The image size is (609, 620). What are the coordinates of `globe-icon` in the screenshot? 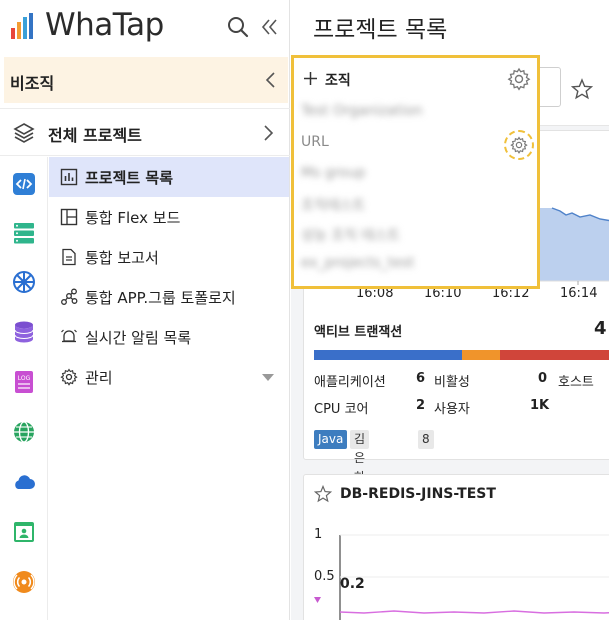 It's located at (24, 432).